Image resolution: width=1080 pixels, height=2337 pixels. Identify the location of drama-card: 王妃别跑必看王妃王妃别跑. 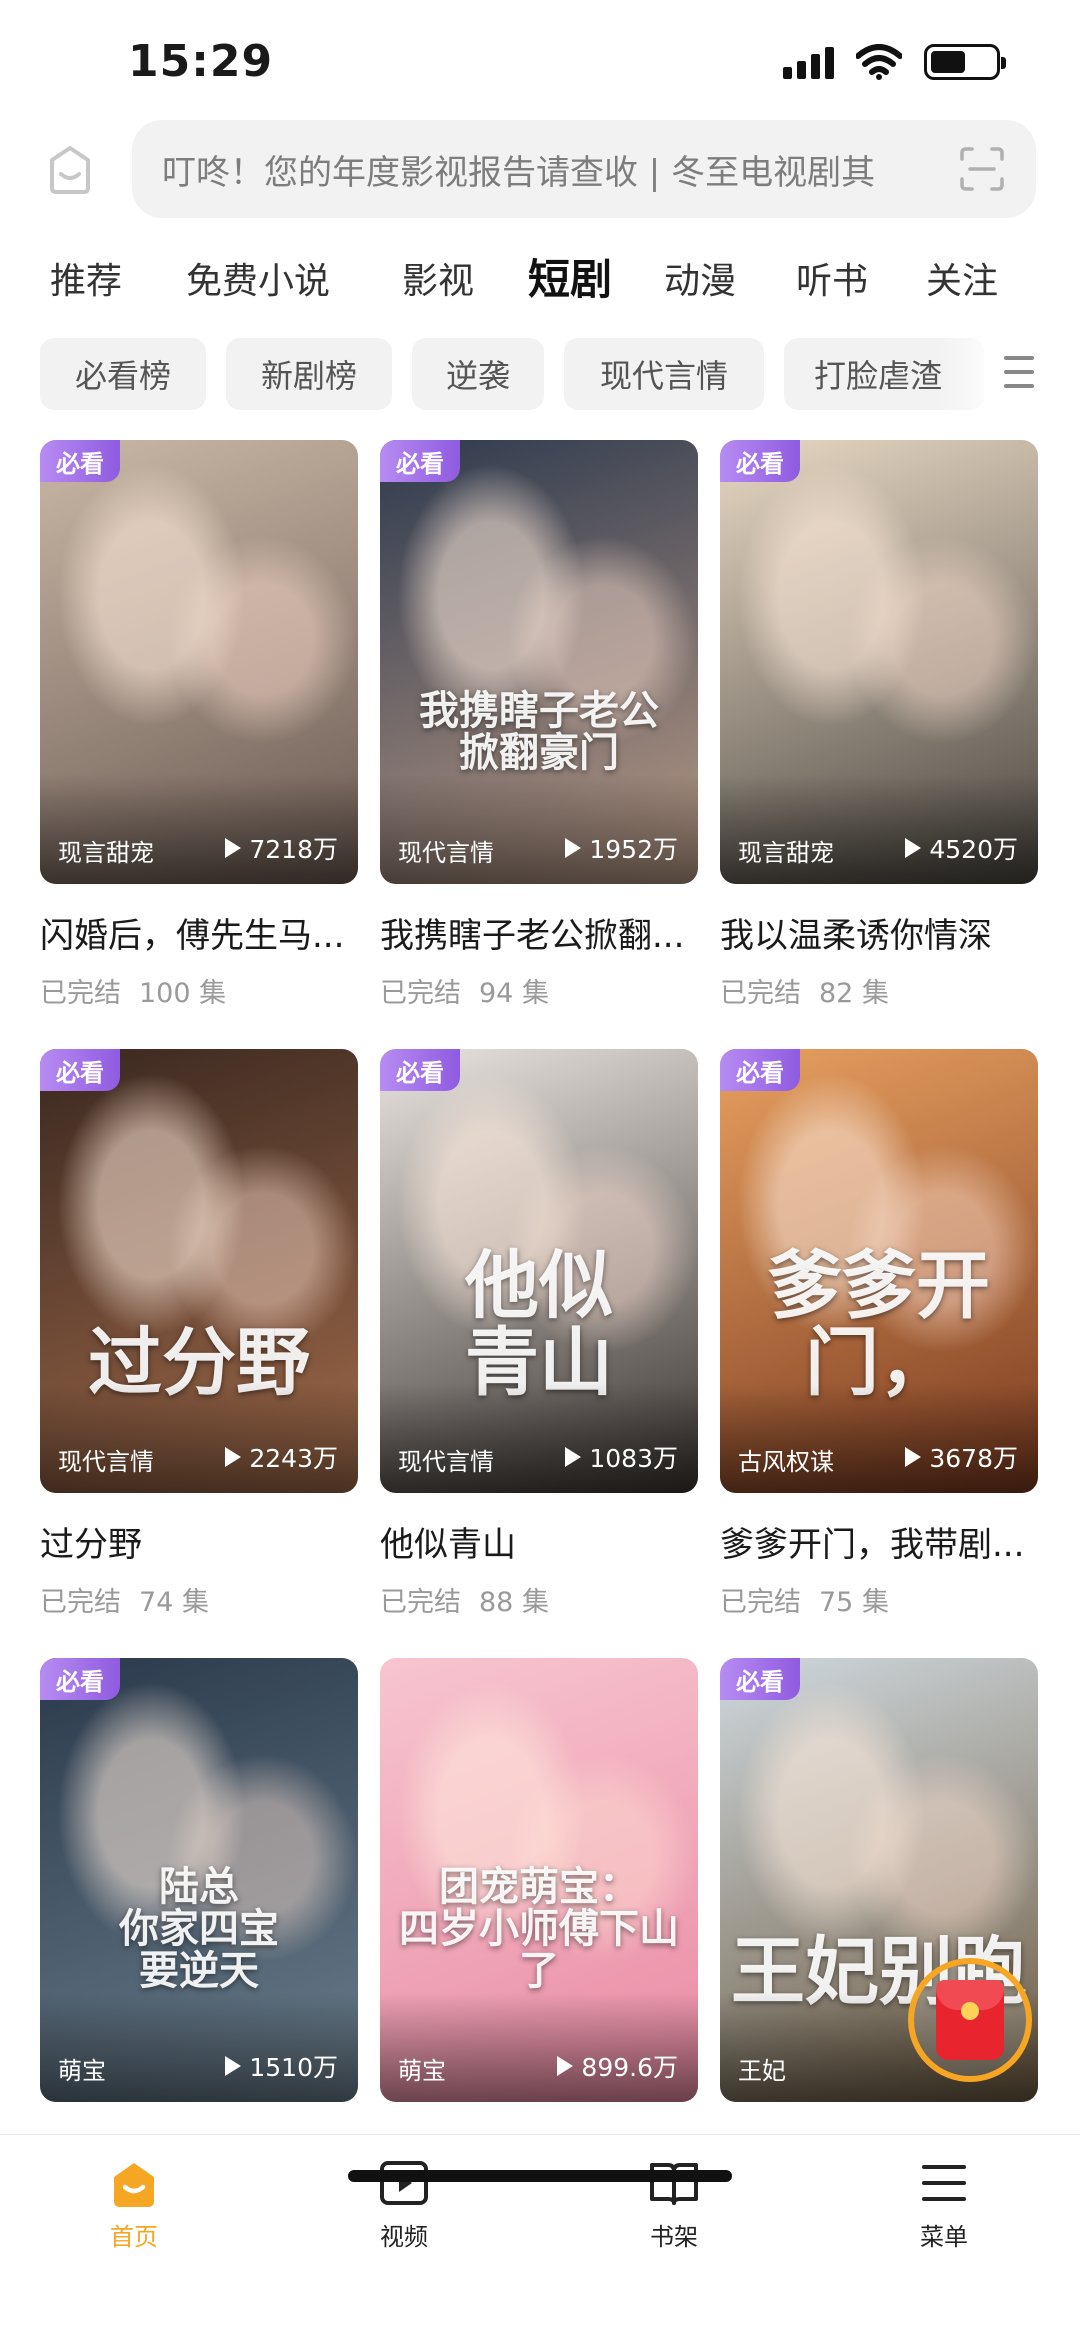
(879, 1916).